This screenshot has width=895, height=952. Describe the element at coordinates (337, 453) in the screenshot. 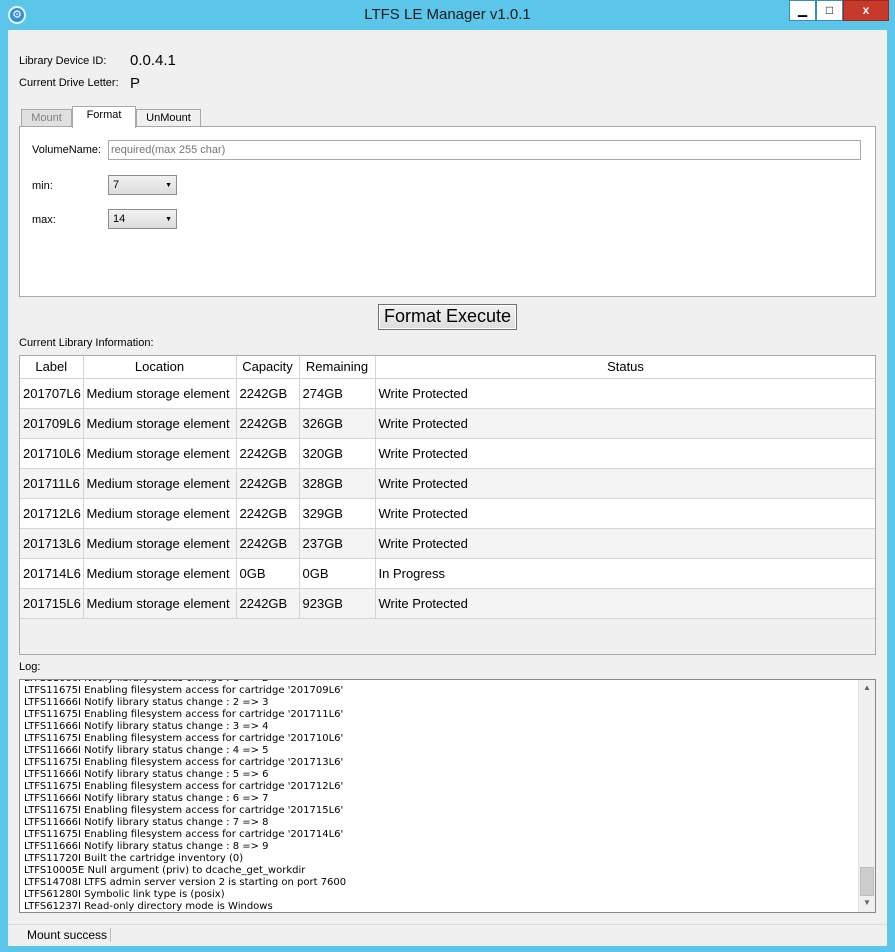

I see `cell-remaining: 320GB` at that location.